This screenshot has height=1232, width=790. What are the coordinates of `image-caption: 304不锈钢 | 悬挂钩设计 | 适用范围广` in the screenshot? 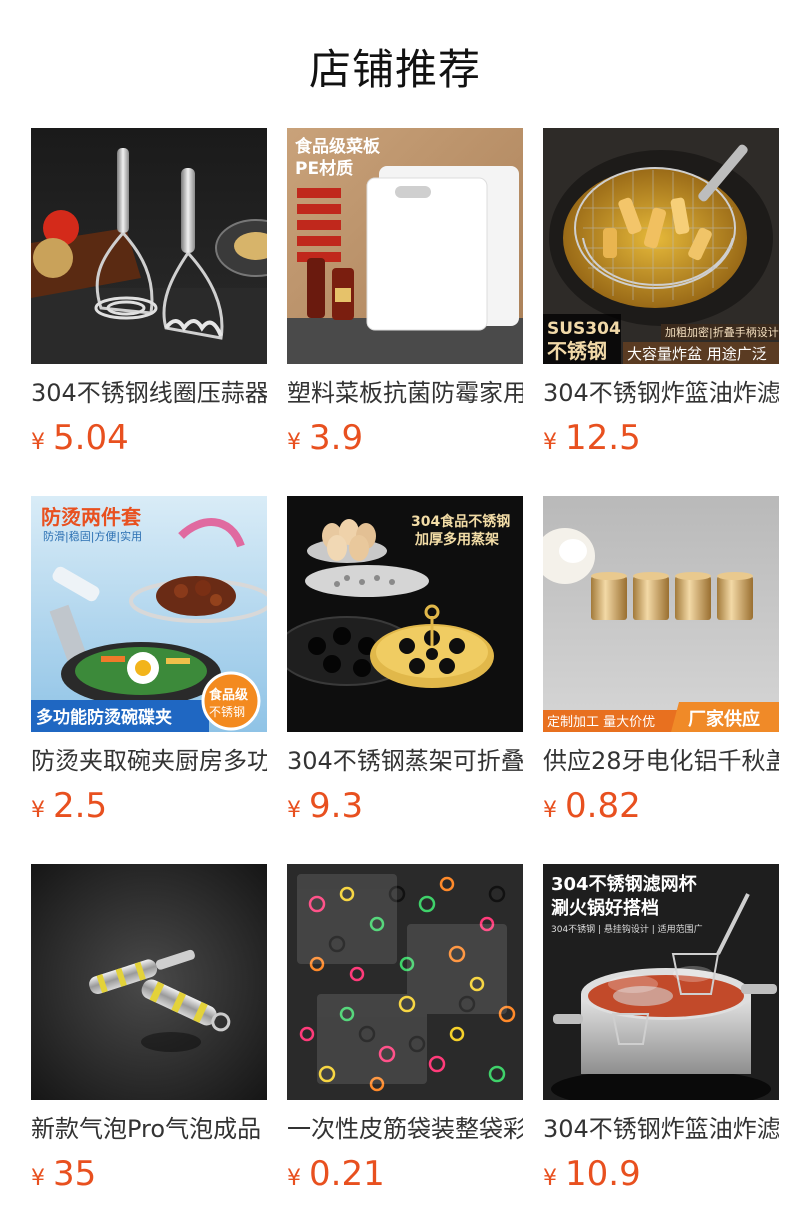 It's located at (627, 929).